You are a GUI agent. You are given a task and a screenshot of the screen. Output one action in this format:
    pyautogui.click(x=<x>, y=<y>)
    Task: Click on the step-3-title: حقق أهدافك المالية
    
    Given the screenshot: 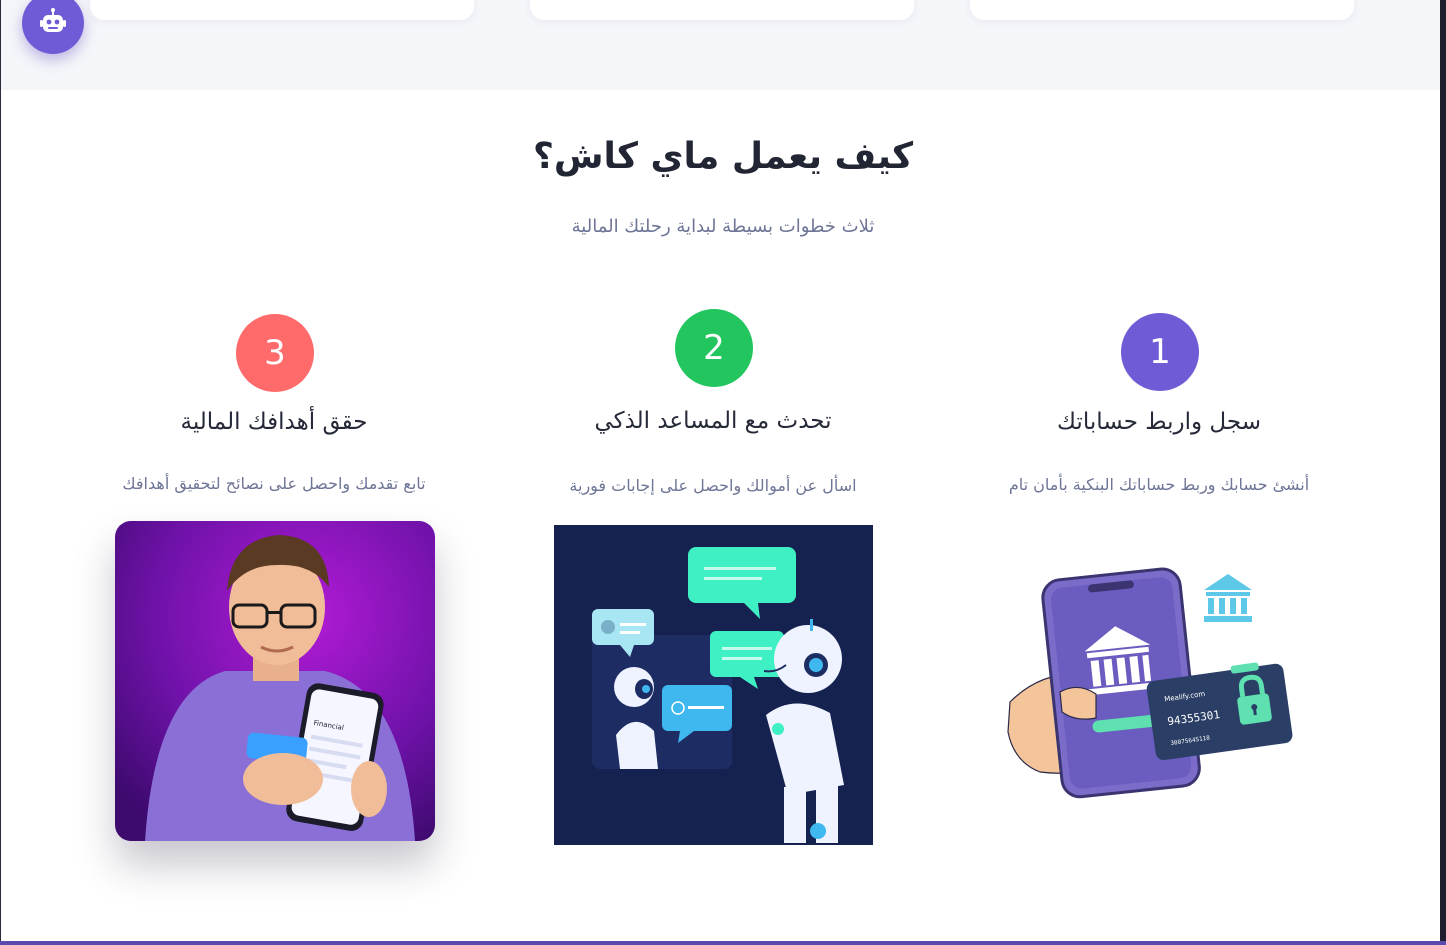 What is the action you would take?
    pyautogui.click(x=274, y=422)
    